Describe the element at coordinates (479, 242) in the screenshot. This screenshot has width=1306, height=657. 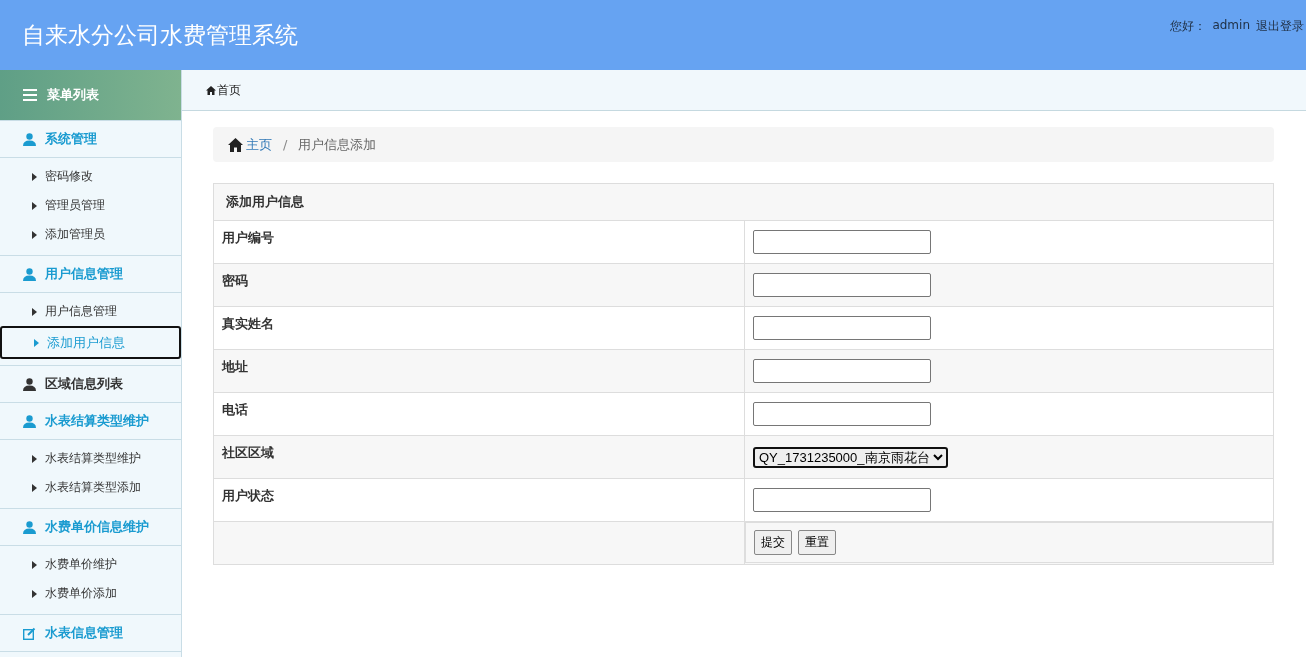
I see `field-label: 用户编号` at that location.